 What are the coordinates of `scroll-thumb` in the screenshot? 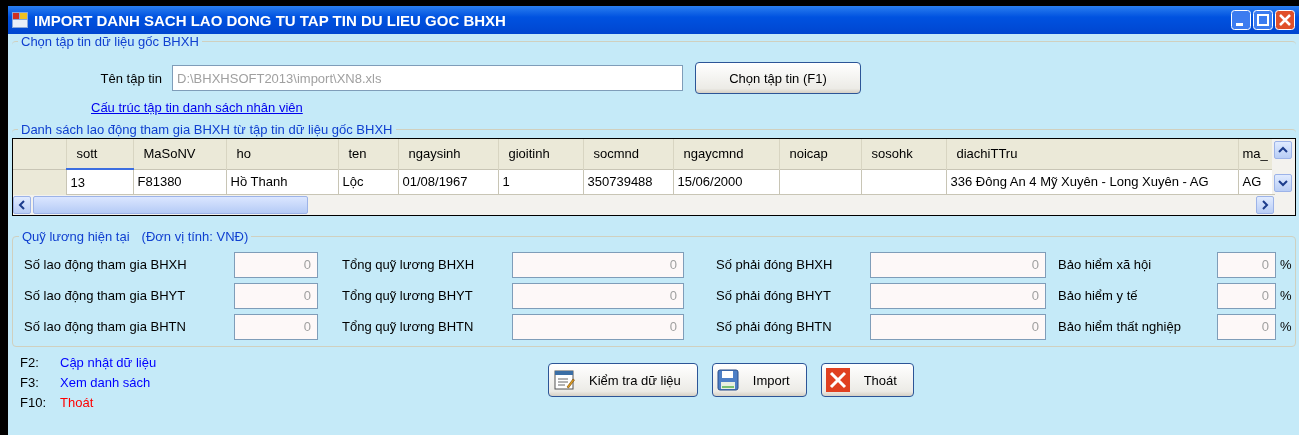 It's located at (170, 205).